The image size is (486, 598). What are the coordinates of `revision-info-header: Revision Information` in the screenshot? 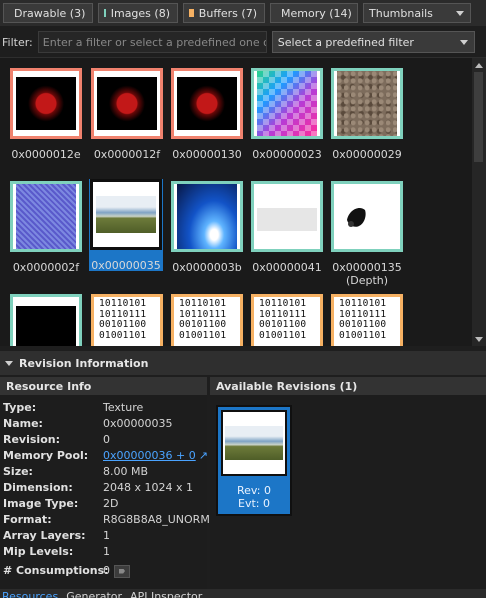 It's located at (243, 363).